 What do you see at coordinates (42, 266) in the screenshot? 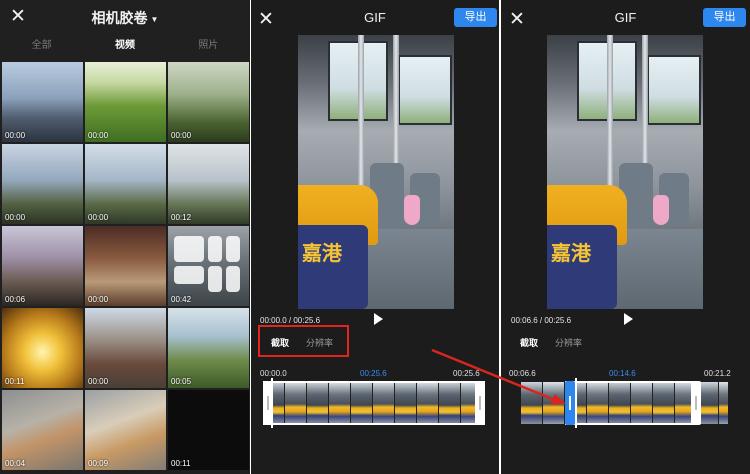
I see `video-thumbnail: 00:06` at bounding box center [42, 266].